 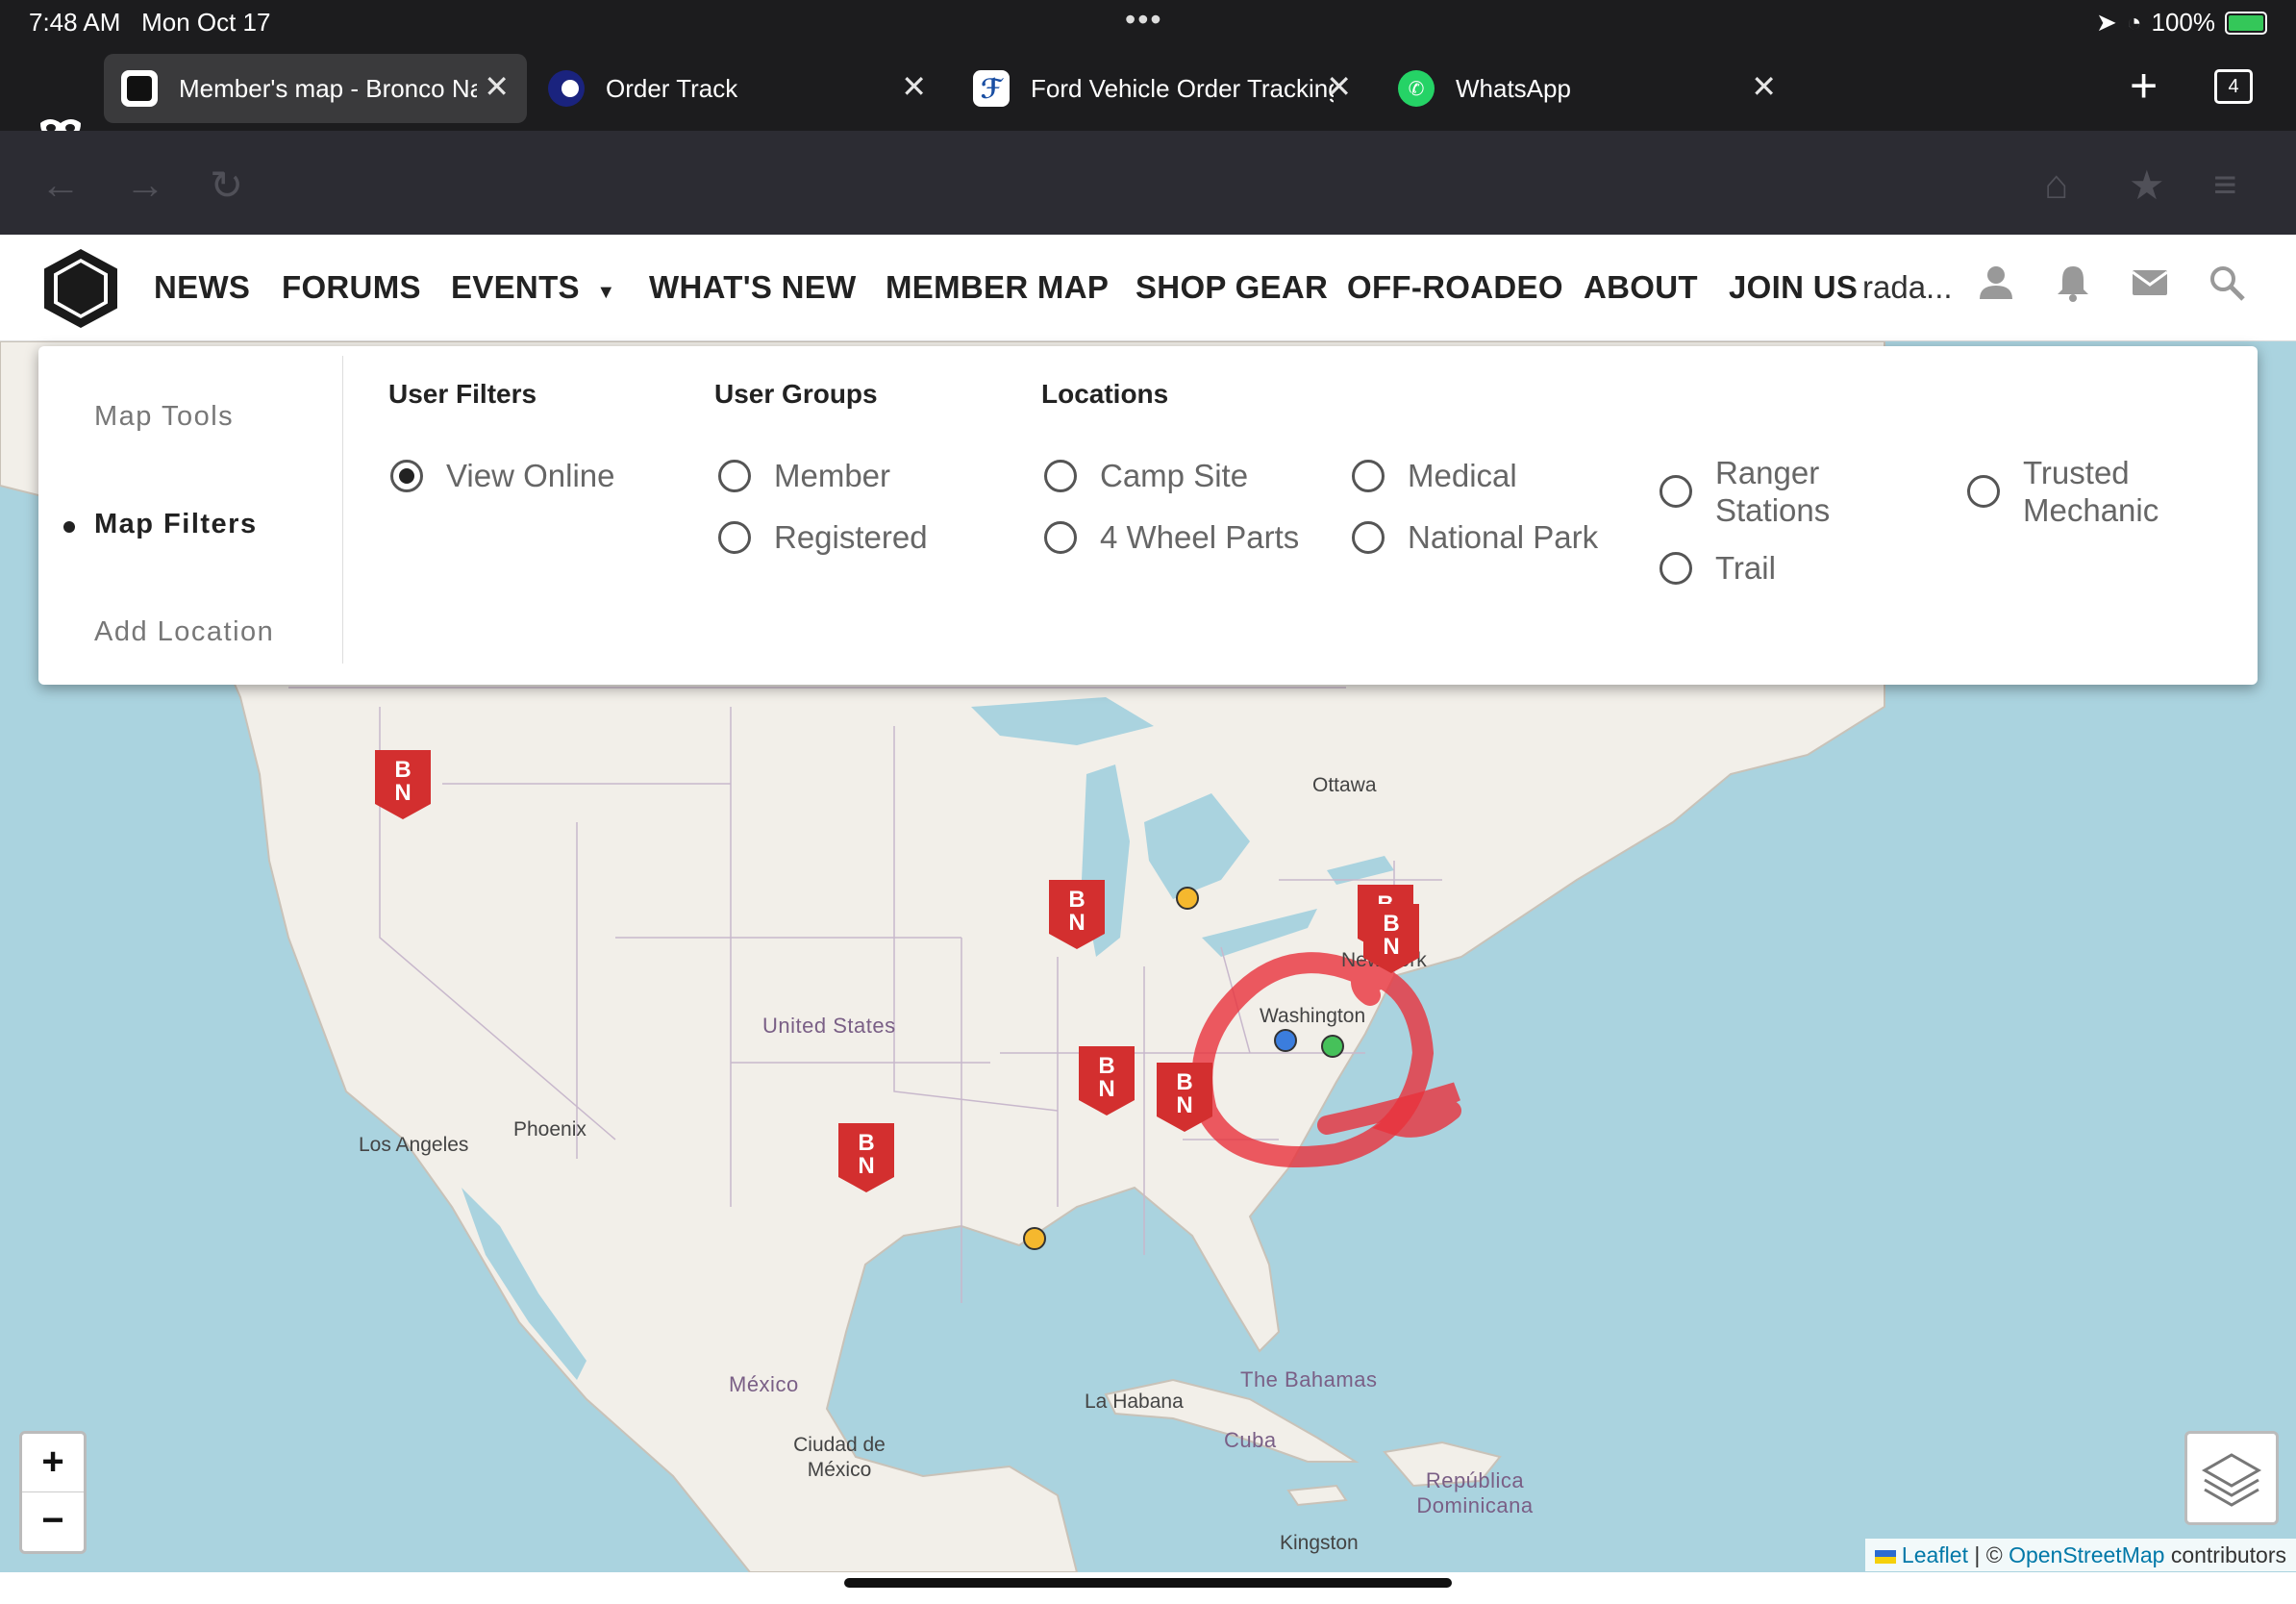 I want to click on nav-whats-new: WHAT'S NEW, so click(x=753, y=287).